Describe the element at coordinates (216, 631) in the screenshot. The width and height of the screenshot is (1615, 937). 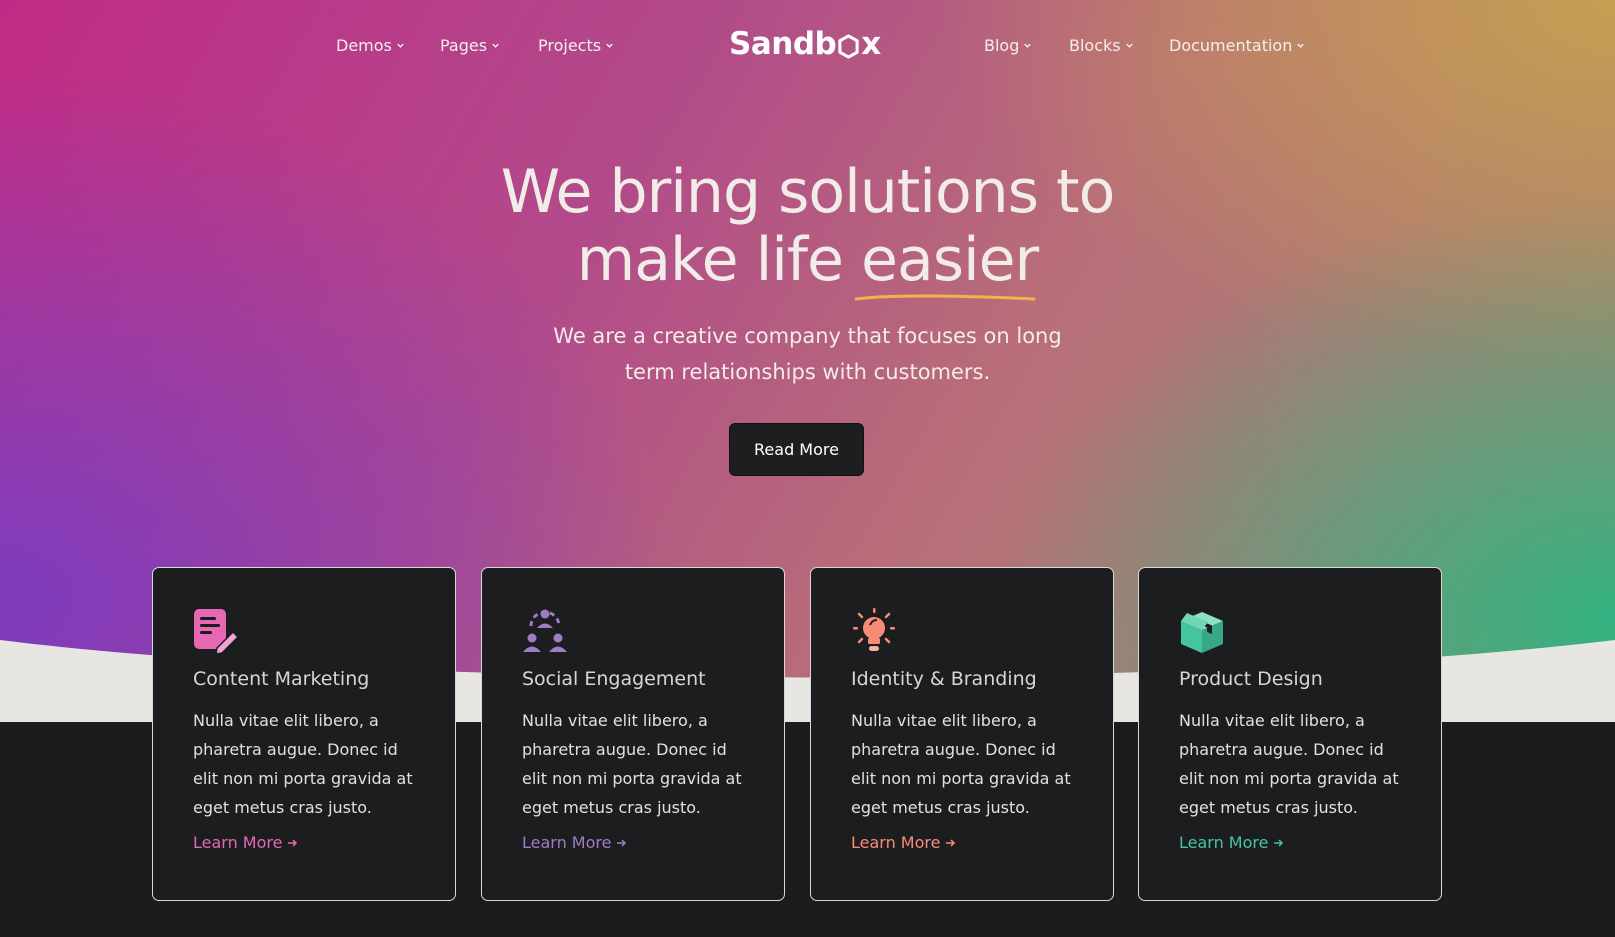
I see `document-edit-icon` at that location.